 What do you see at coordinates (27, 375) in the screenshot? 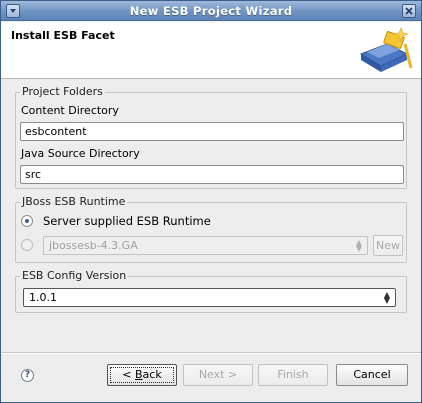
I see `help-icon: ?` at bounding box center [27, 375].